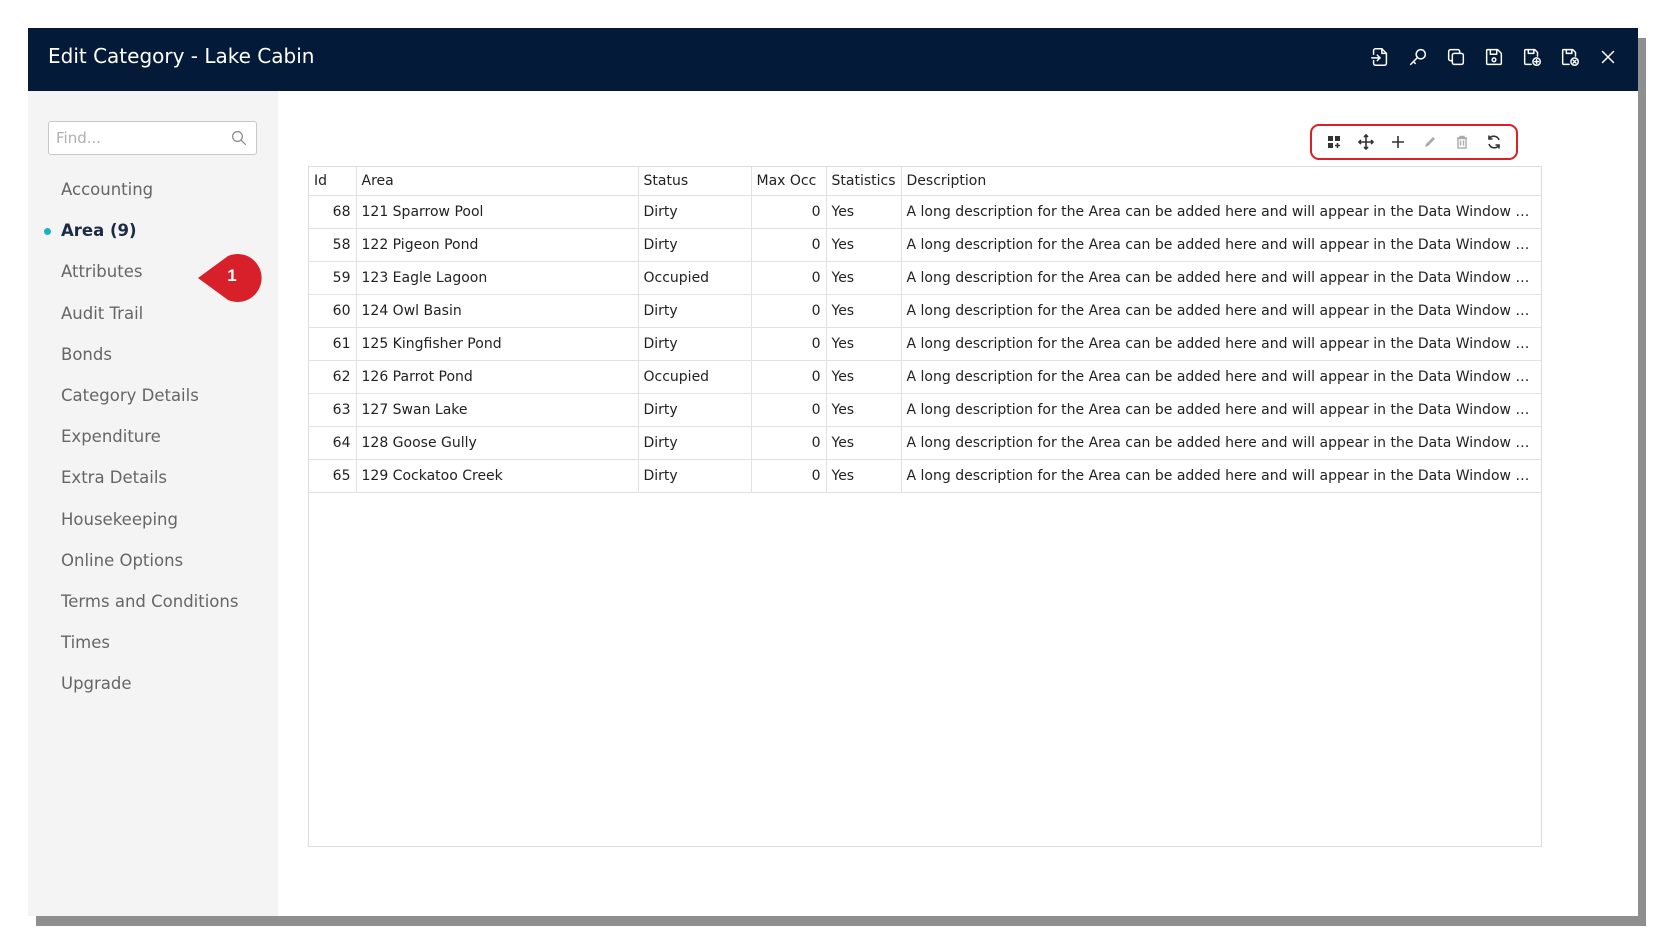  What do you see at coordinates (1462, 142) in the screenshot?
I see `delete-icon` at bounding box center [1462, 142].